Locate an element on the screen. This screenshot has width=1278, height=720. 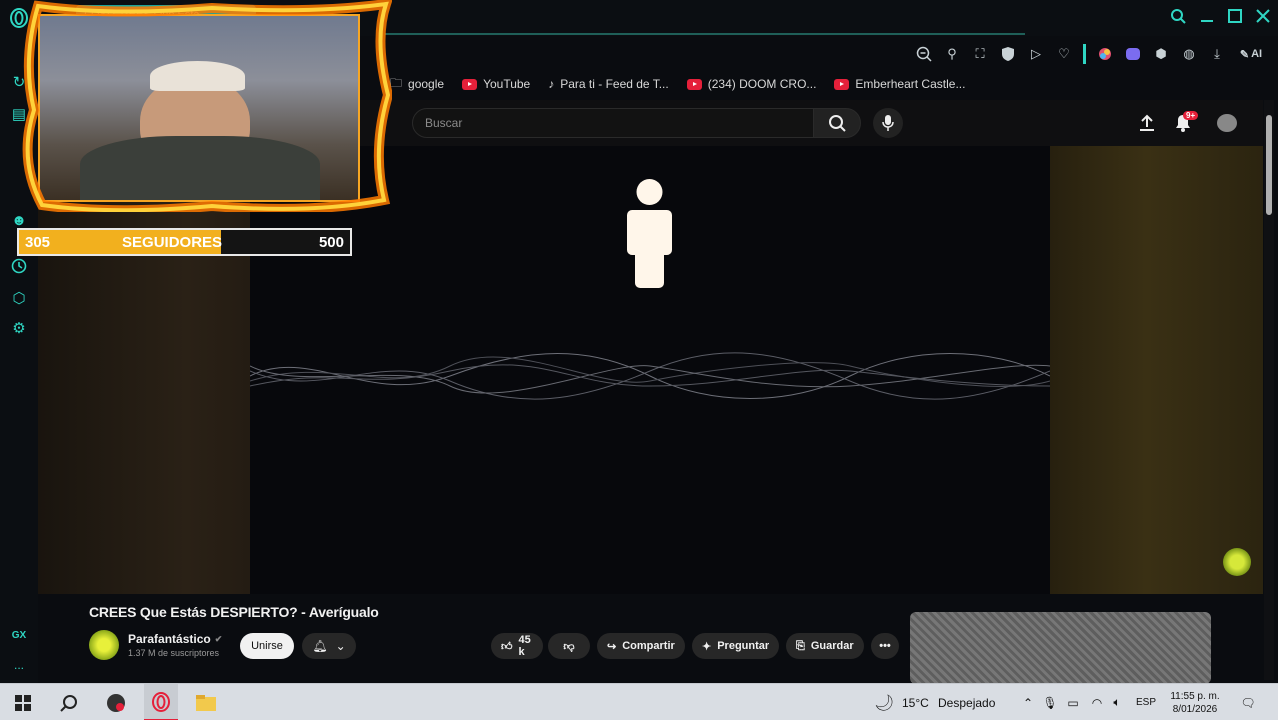
ai-label: AI is located at coordinates (1257, 54).